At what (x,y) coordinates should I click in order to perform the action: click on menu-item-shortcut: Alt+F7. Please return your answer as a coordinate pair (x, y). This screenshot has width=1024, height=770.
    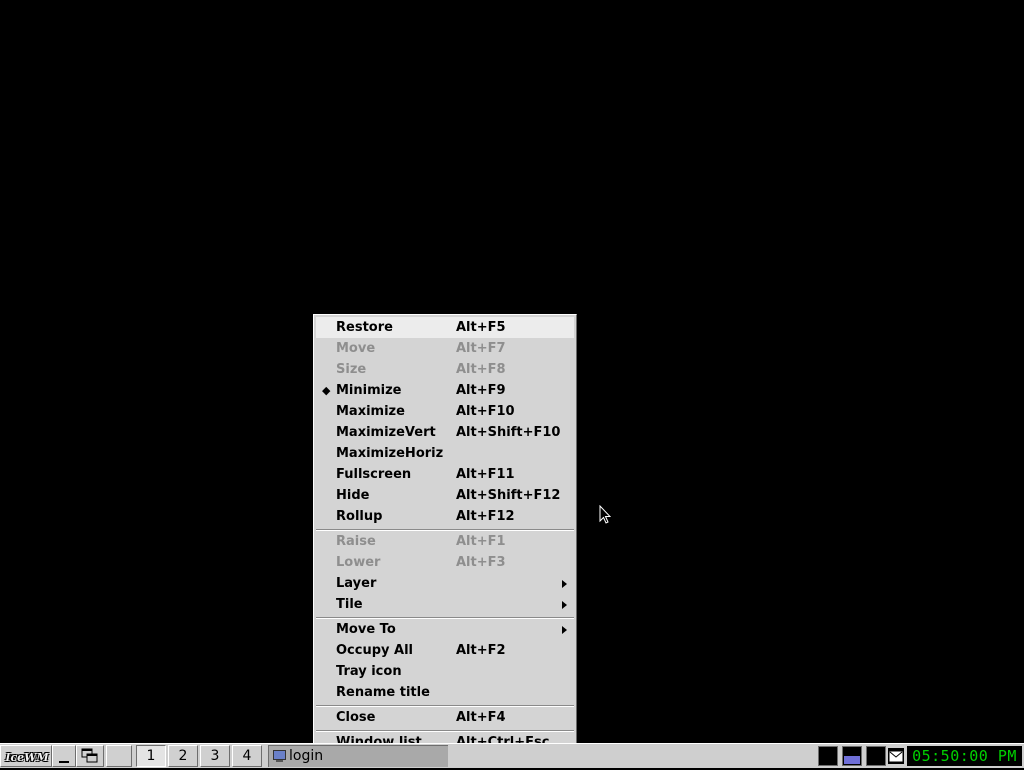
    Looking at the image, I should click on (481, 348).